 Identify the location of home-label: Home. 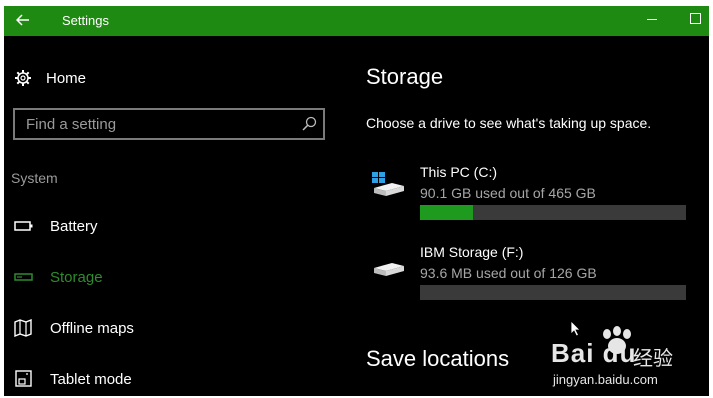
(66, 78).